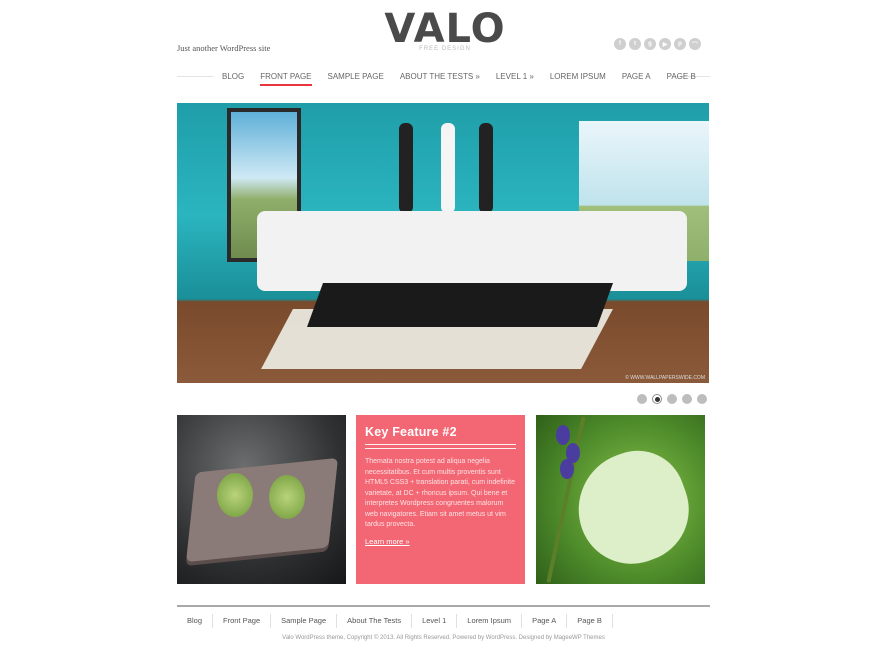  I want to click on footer-link-front-page: Front Page, so click(242, 621).